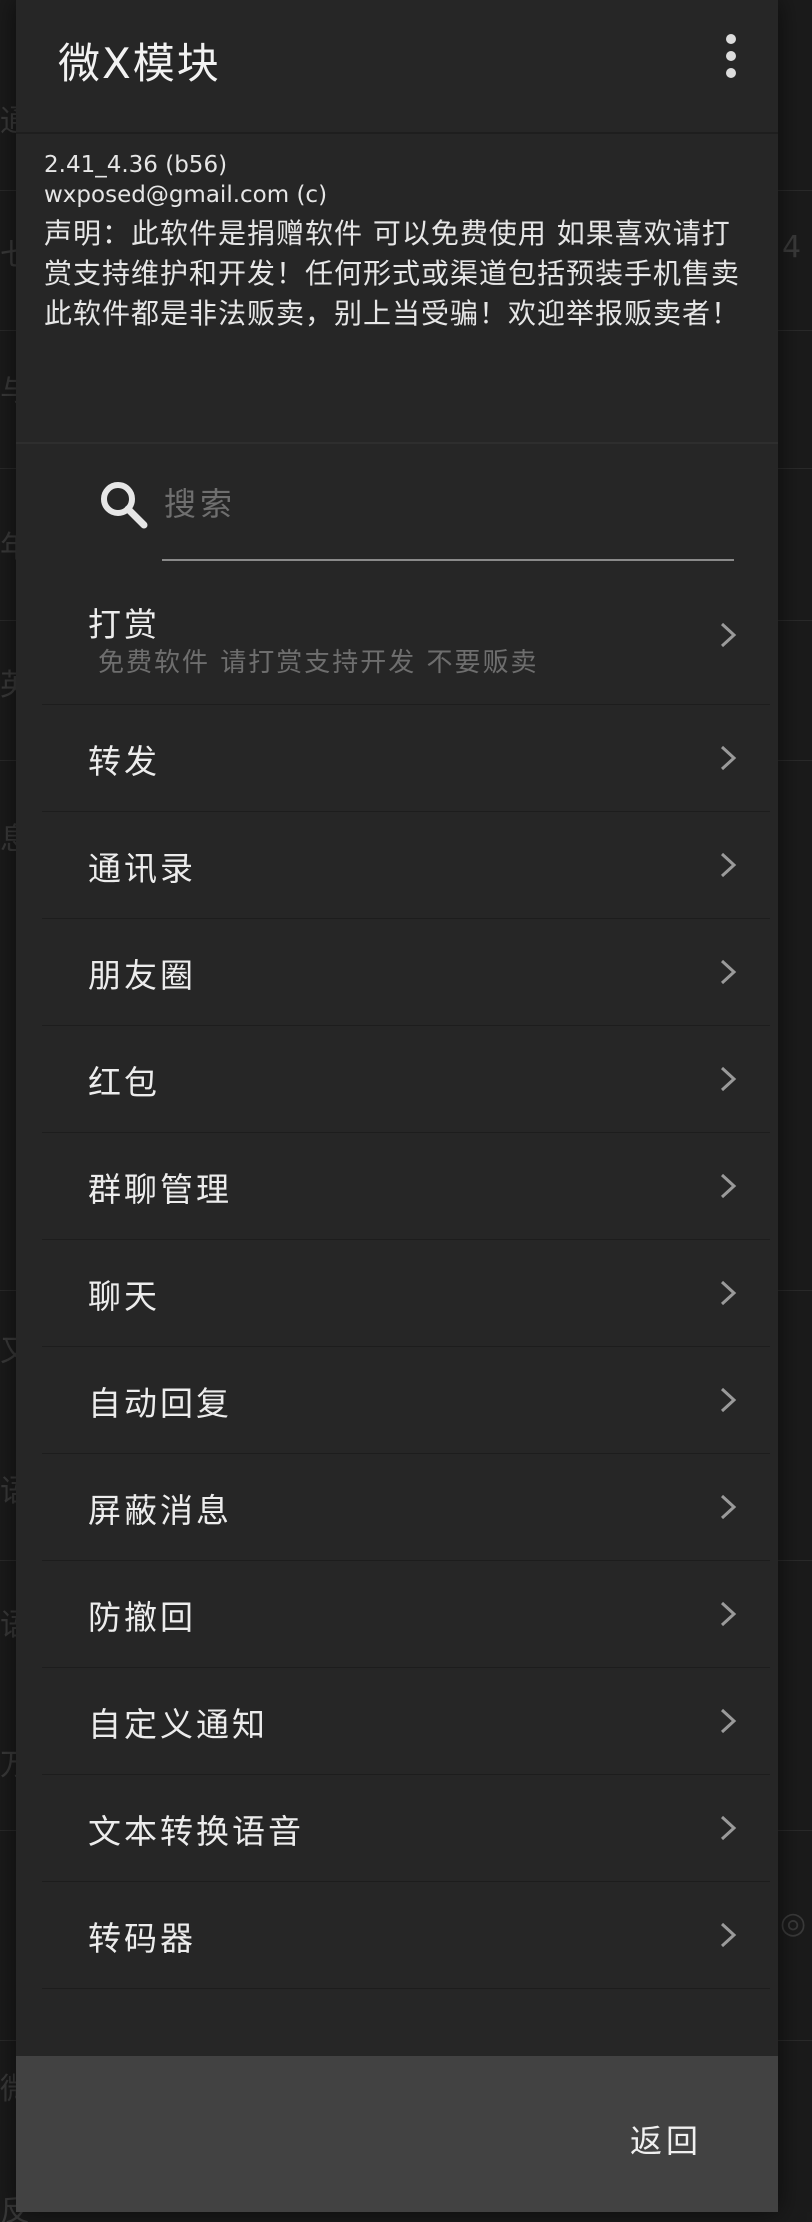  What do you see at coordinates (397, 67) in the screenshot?
I see `title-bar: 微X模块` at bounding box center [397, 67].